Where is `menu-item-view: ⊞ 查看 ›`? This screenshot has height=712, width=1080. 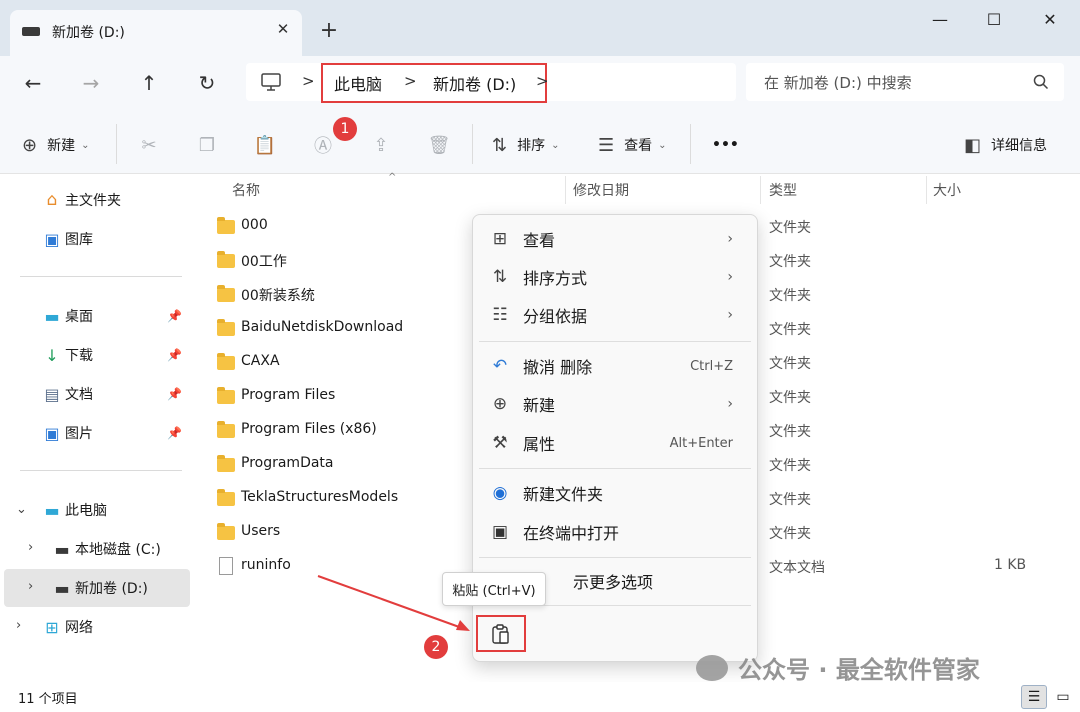 menu-item-view: ⊞ 查看 › is located at coordinates (615, 239).